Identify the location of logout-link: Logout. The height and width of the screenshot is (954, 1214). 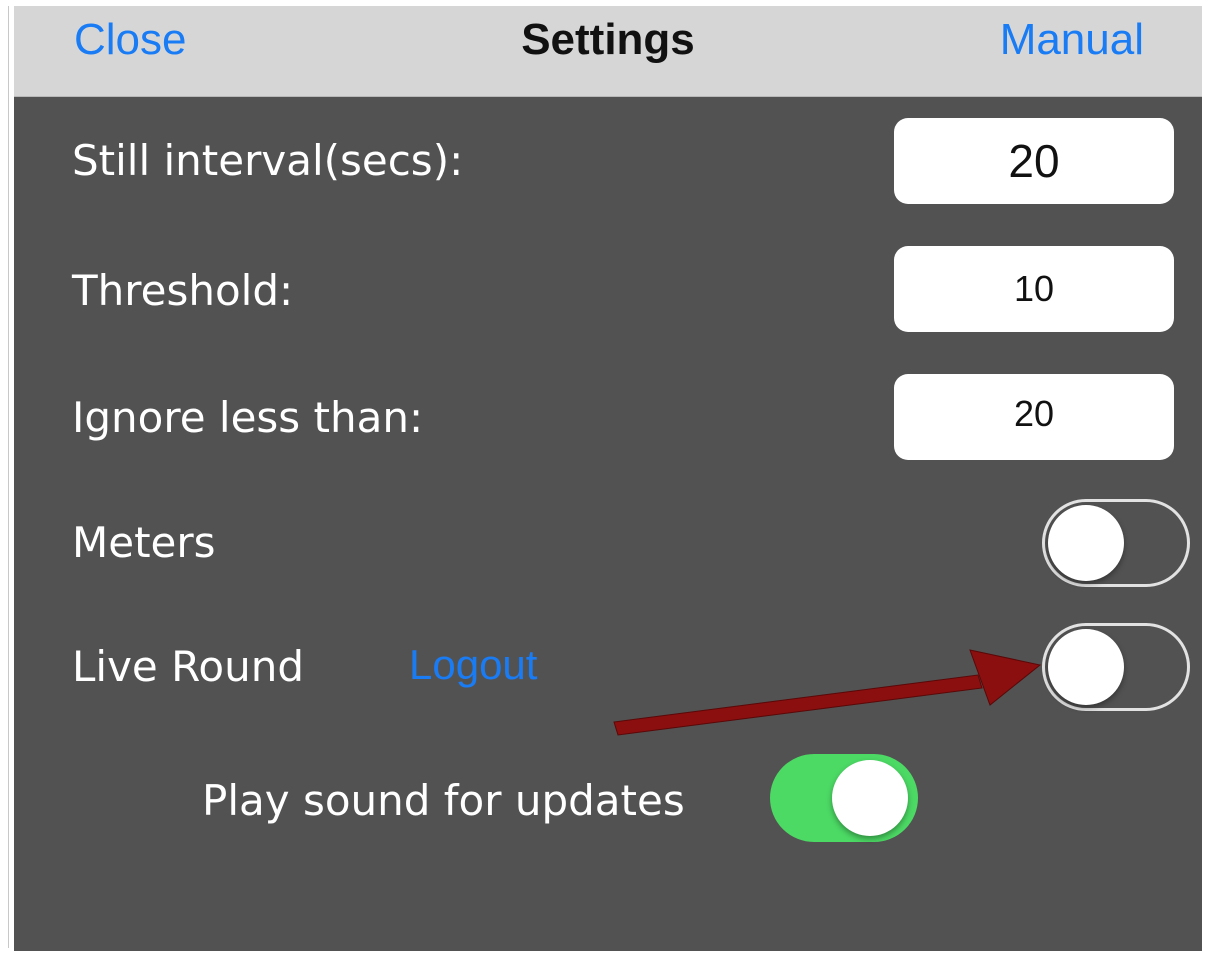
(473, 665).